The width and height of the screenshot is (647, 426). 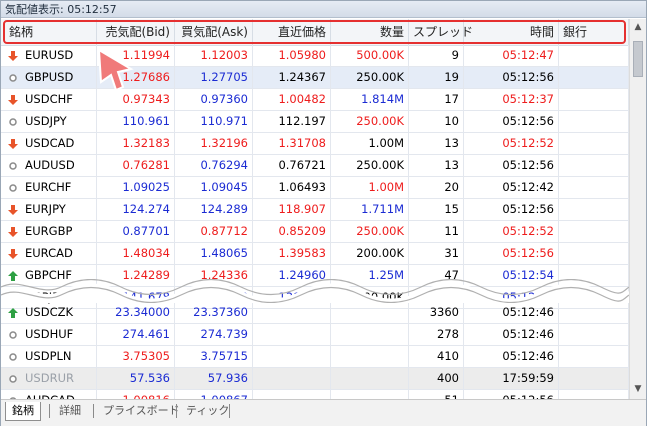 I want to click on pointer-arrow-icon, so click(x=115, y=70).